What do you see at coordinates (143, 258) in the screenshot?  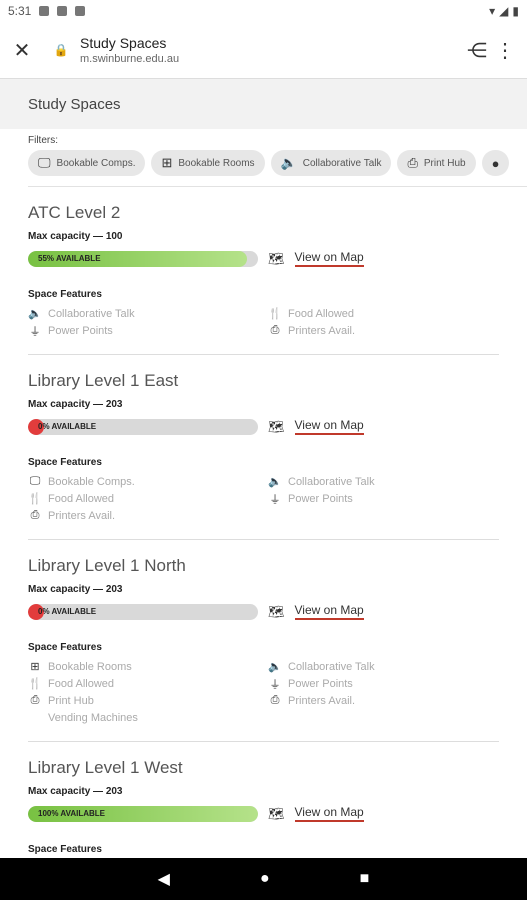 I see `availability-bar: 55% AVAILABLE` at bounding box center [143, 258].